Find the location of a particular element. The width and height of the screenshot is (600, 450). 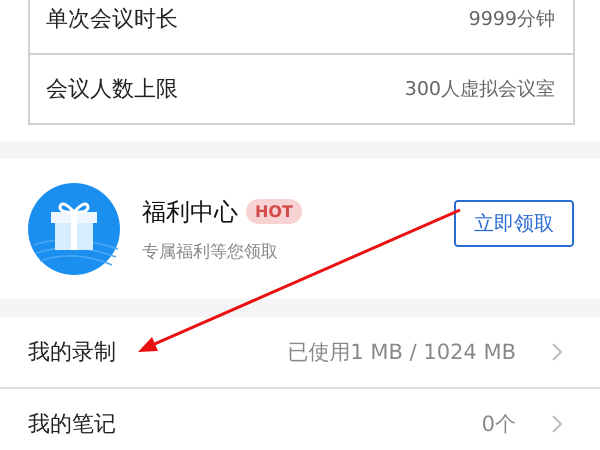

gift-icon is located at coordinates (74, 229).